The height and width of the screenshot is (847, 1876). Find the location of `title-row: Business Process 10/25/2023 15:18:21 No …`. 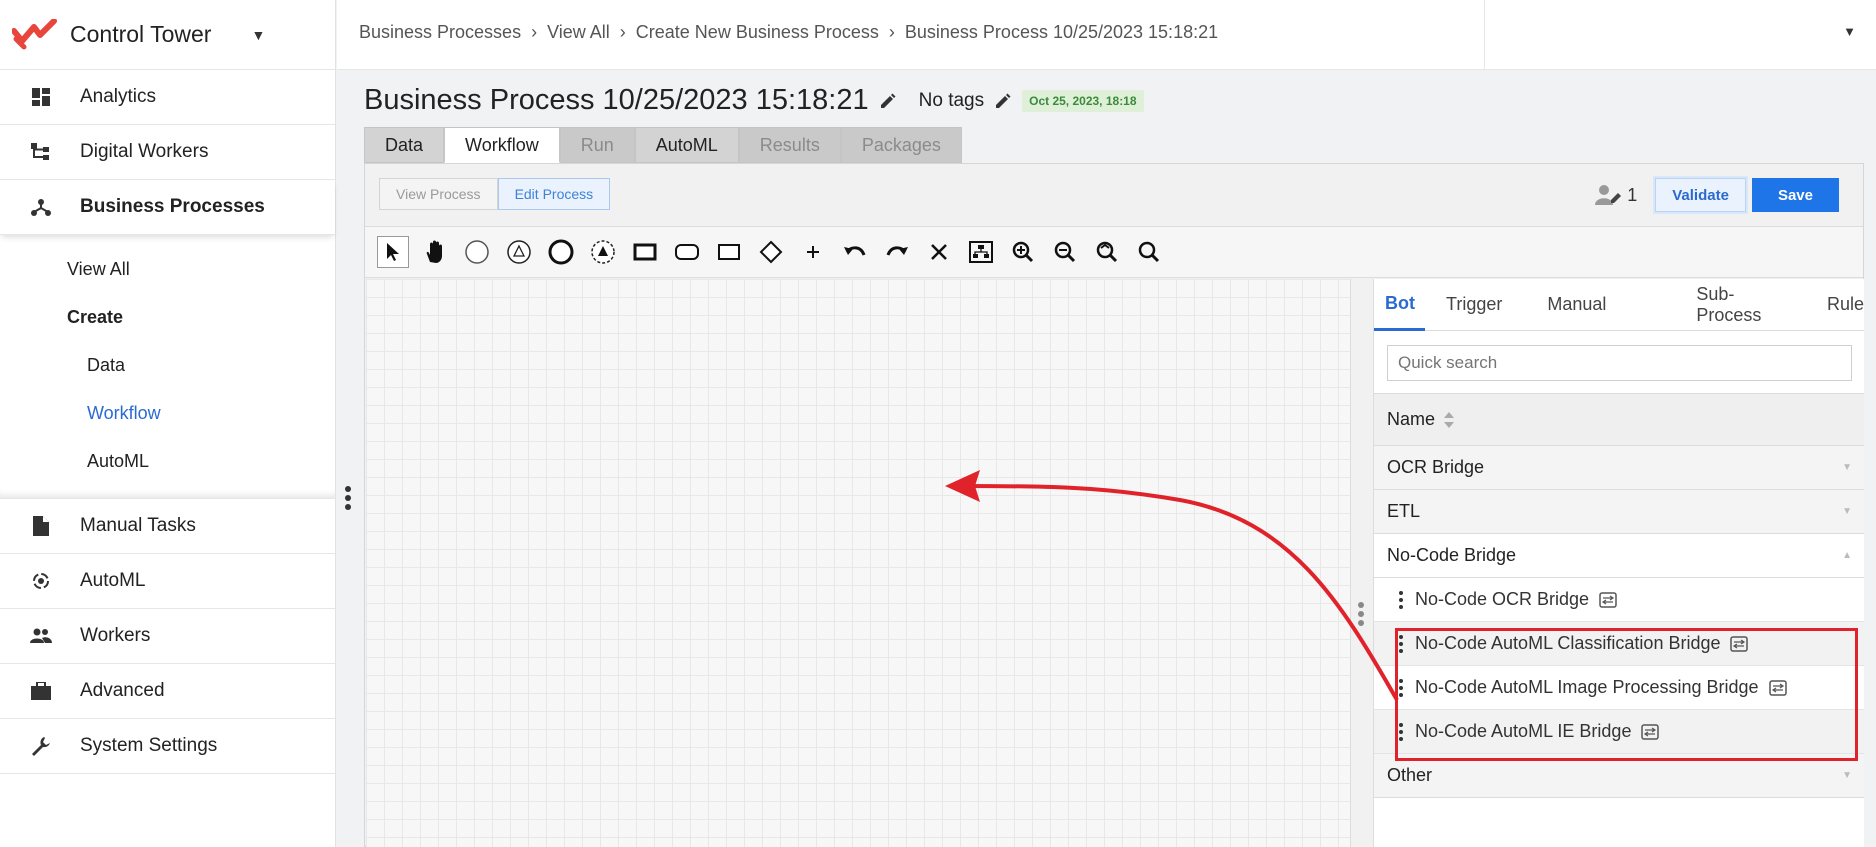

title-row: Business Process 10/25/2023 15:18:21 No … is located at coordinates (754, 100).